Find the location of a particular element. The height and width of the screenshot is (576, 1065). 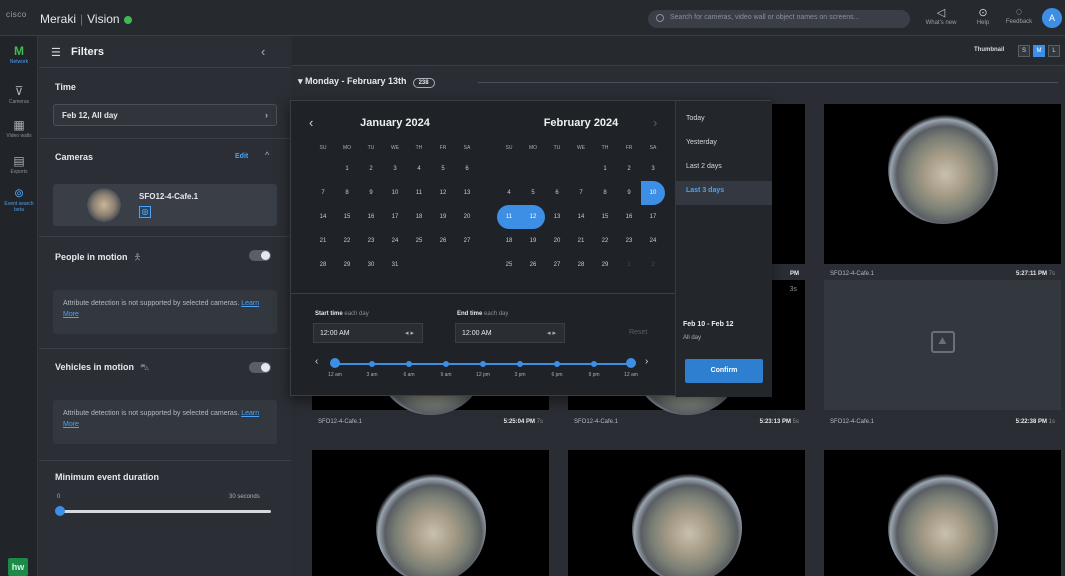

calendar-day: 20 is located at coordinates (557, 241).